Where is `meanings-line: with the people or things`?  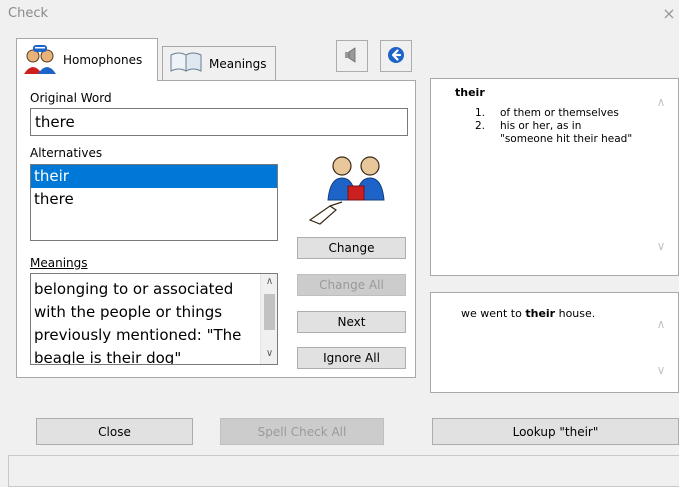 meanings-line: with the people or things is located at coordinates (128, 312).